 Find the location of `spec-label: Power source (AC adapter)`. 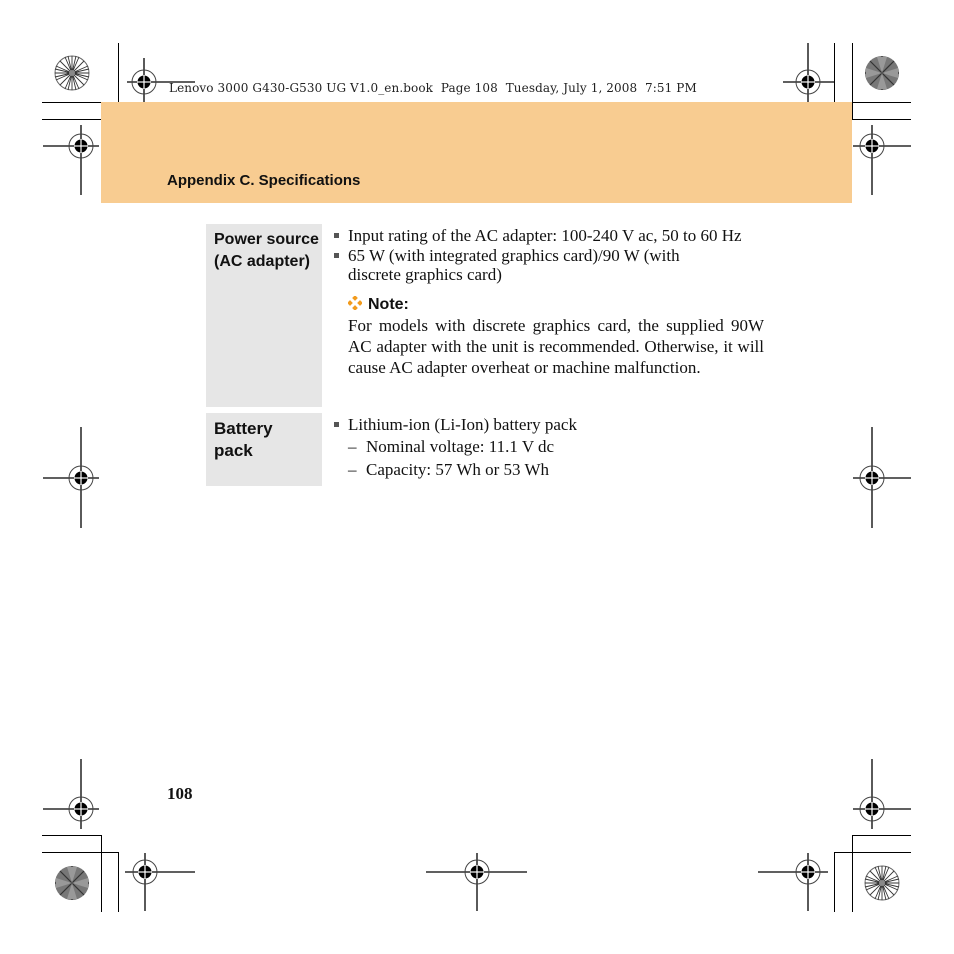

spec-label: Power source (AC adapter) is located at coordinates (266, 251).